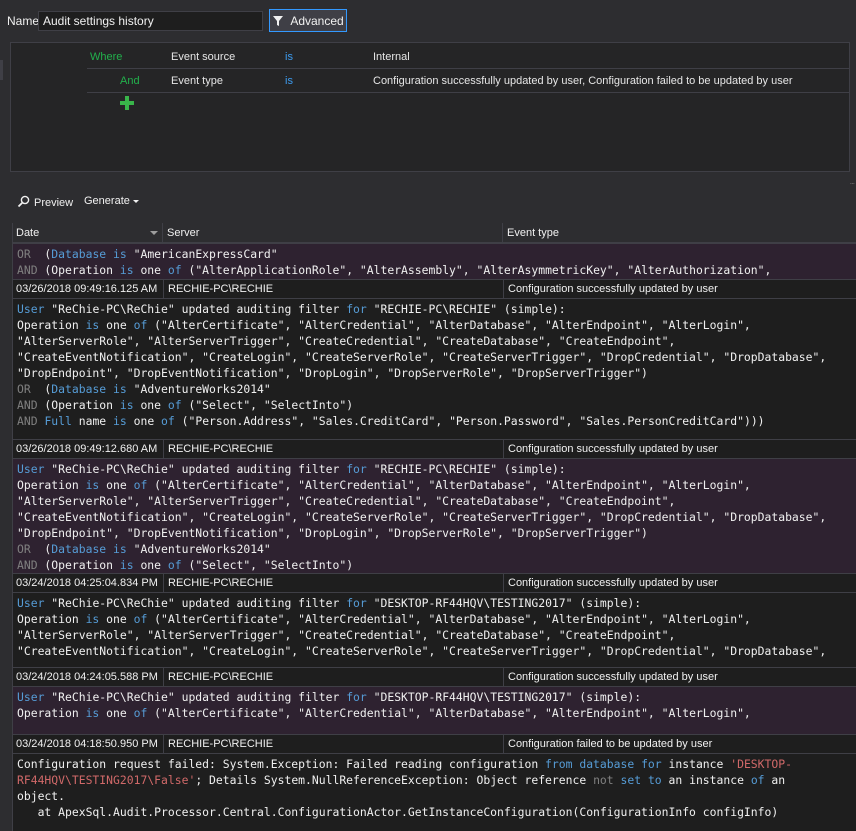 The height and width of the screenshot is (831, 856). Describe the element at coordinates (391, 57) in the screenshot. I see `filter-value: Internal` at that location.